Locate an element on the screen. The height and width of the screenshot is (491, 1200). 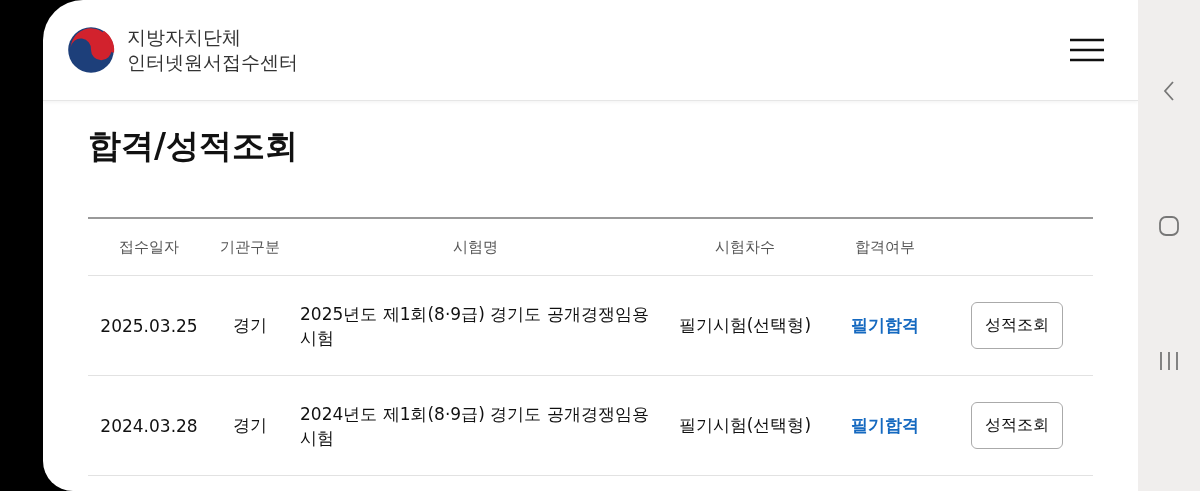
column-header: 합격여부 is located at coordinates (885, 247).